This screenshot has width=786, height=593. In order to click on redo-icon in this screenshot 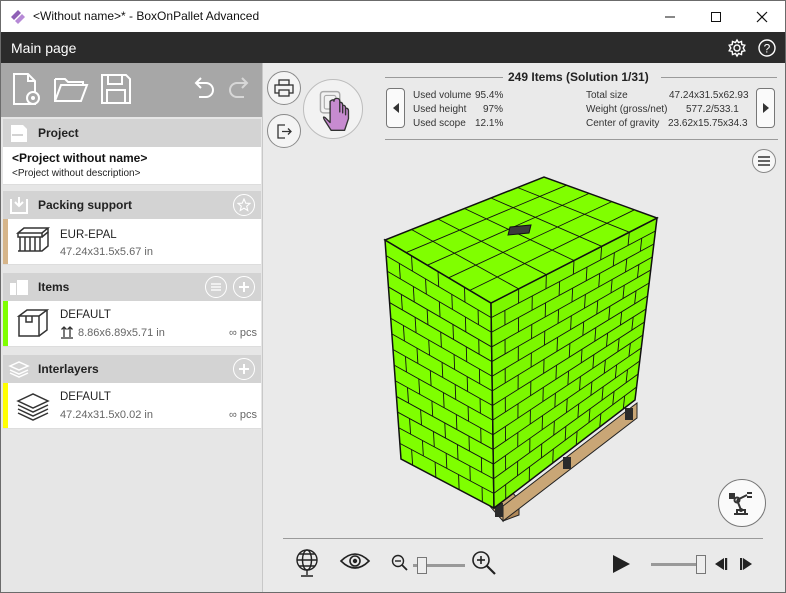, I will do `click(240, 89)`.